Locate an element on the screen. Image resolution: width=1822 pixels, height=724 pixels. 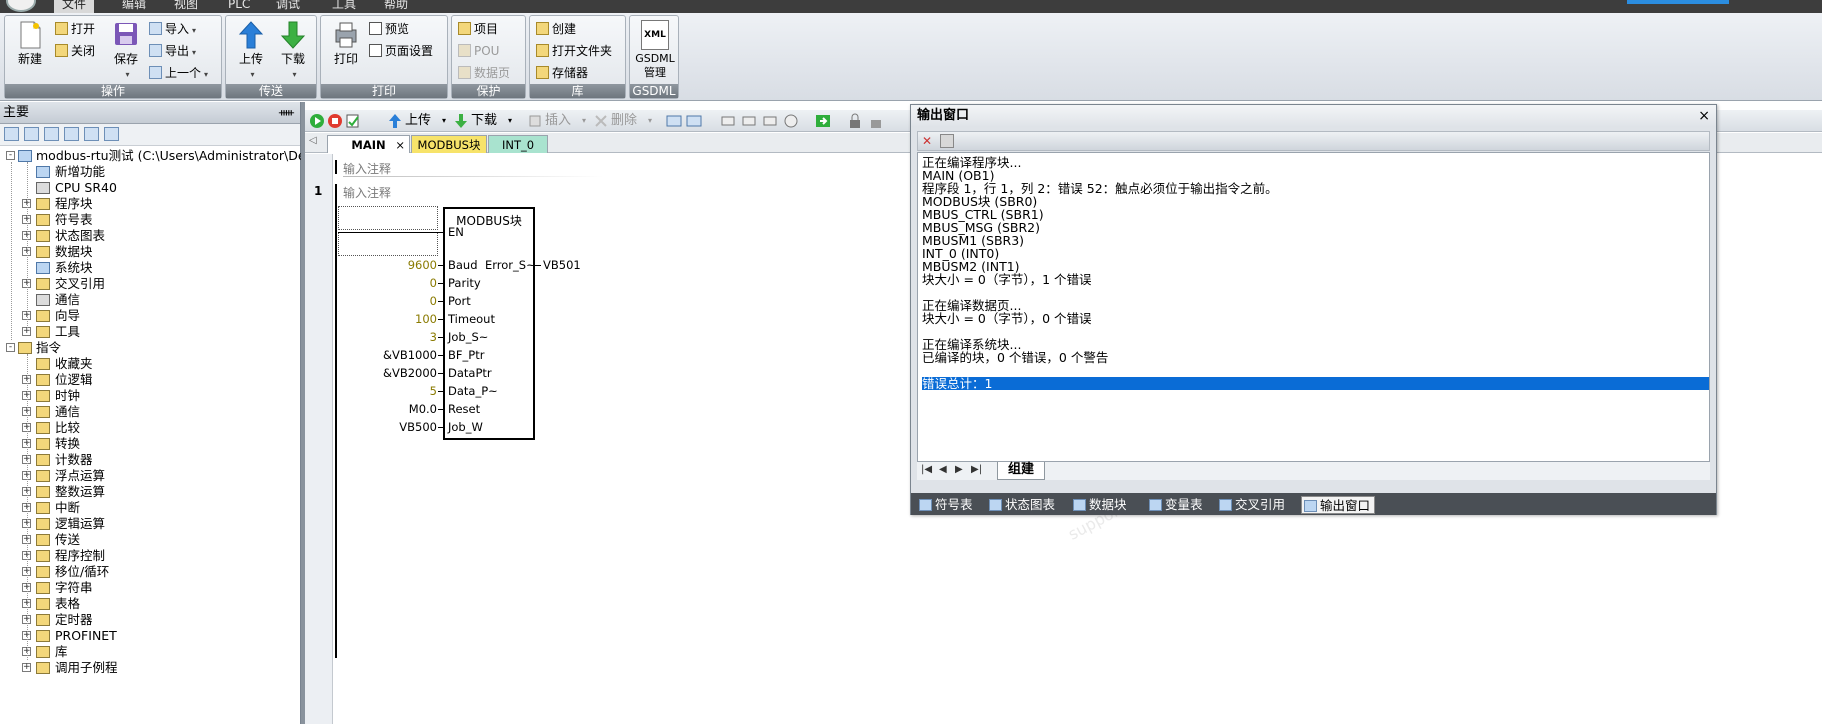
gsdml-manage-button: XML GSDML 管理 is located at coordinates (655, 51).